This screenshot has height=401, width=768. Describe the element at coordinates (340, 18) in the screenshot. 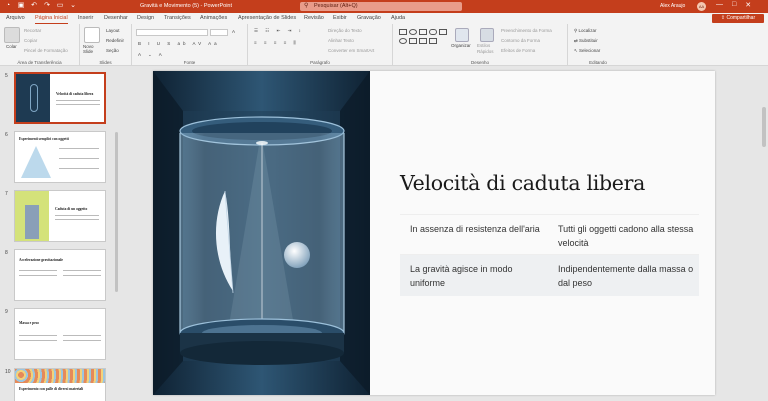

I see `tab-exibir: Exibir` at that location.